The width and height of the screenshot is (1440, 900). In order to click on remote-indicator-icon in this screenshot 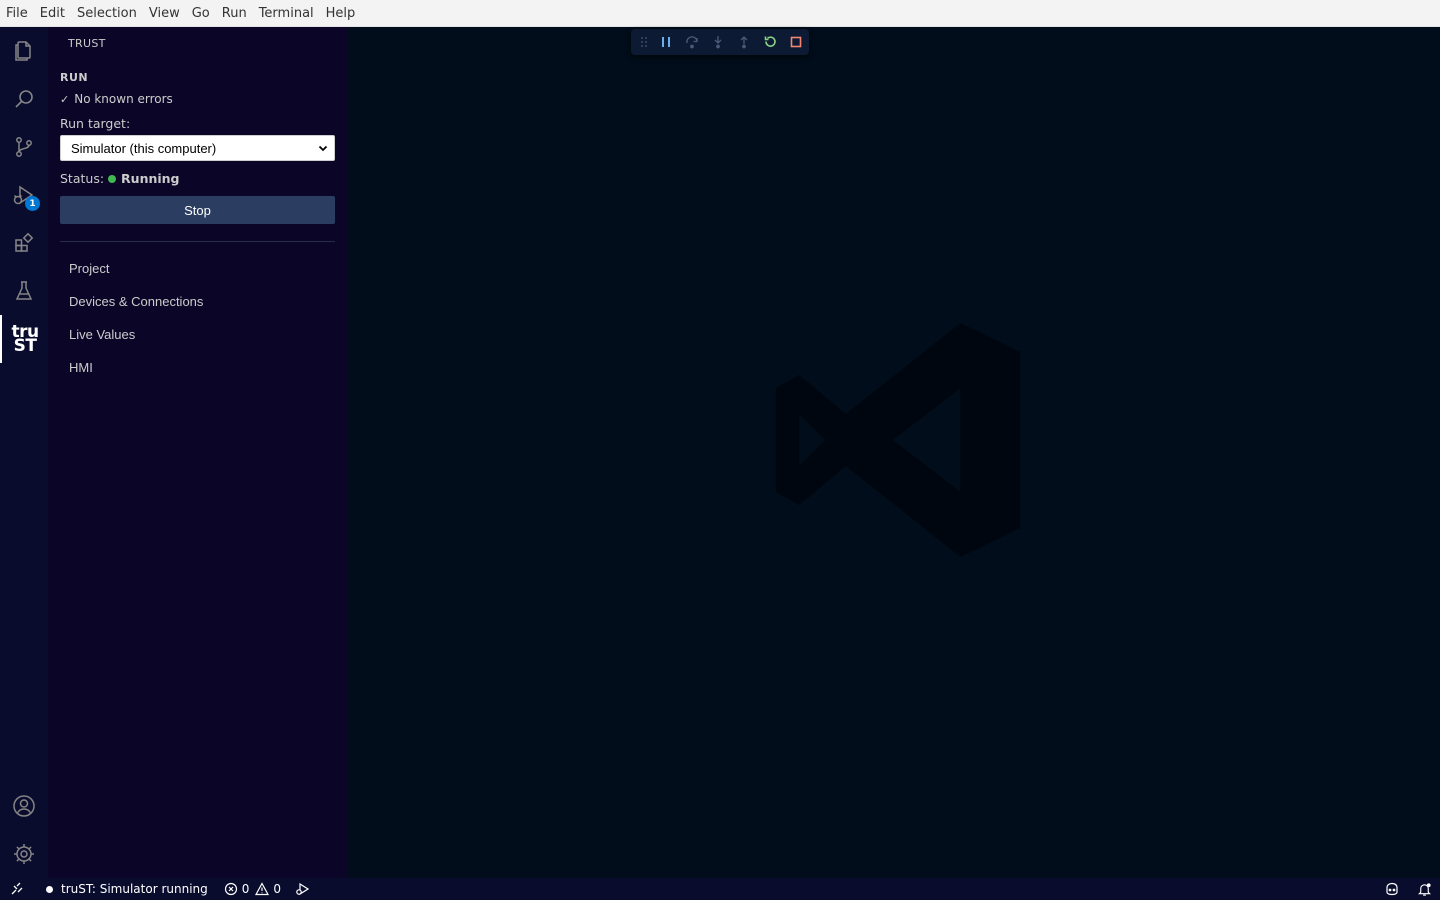, I will do `click(17, 889)`.